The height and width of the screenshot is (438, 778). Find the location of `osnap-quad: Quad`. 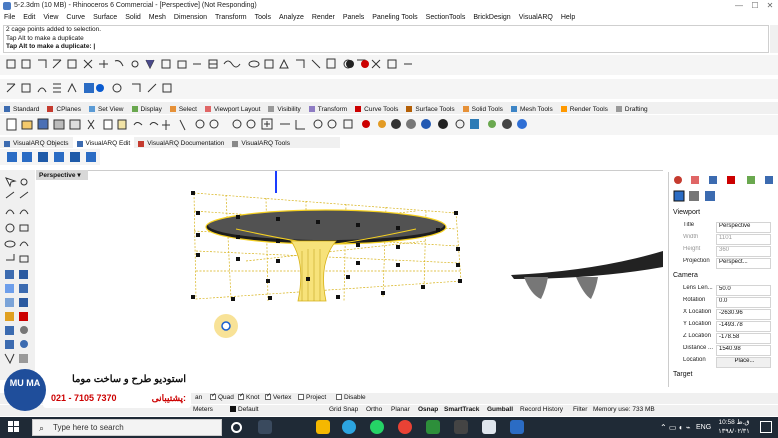

osnap-quad: Quad is located at coordinates (222, 397).